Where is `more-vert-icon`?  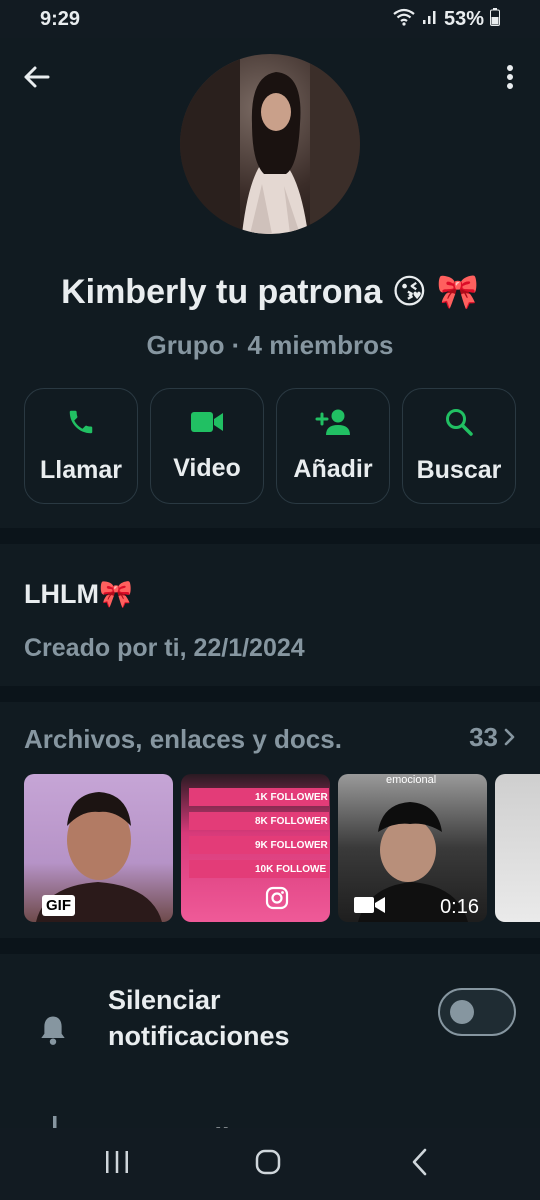 more-vert-icon is located at coordinates (510, 79).